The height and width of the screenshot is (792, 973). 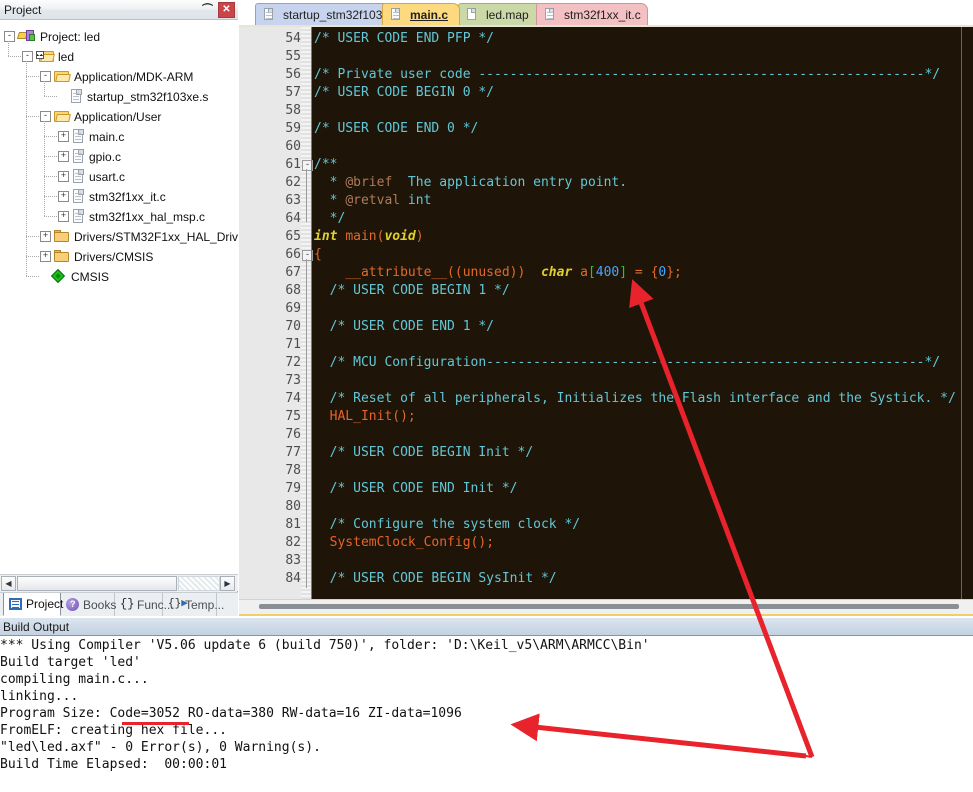 What do you see at coordinates (404, 39) in the screenshot?
I see `code-line: /* USER CODE END PFP */` at bounding box center [404, 39].